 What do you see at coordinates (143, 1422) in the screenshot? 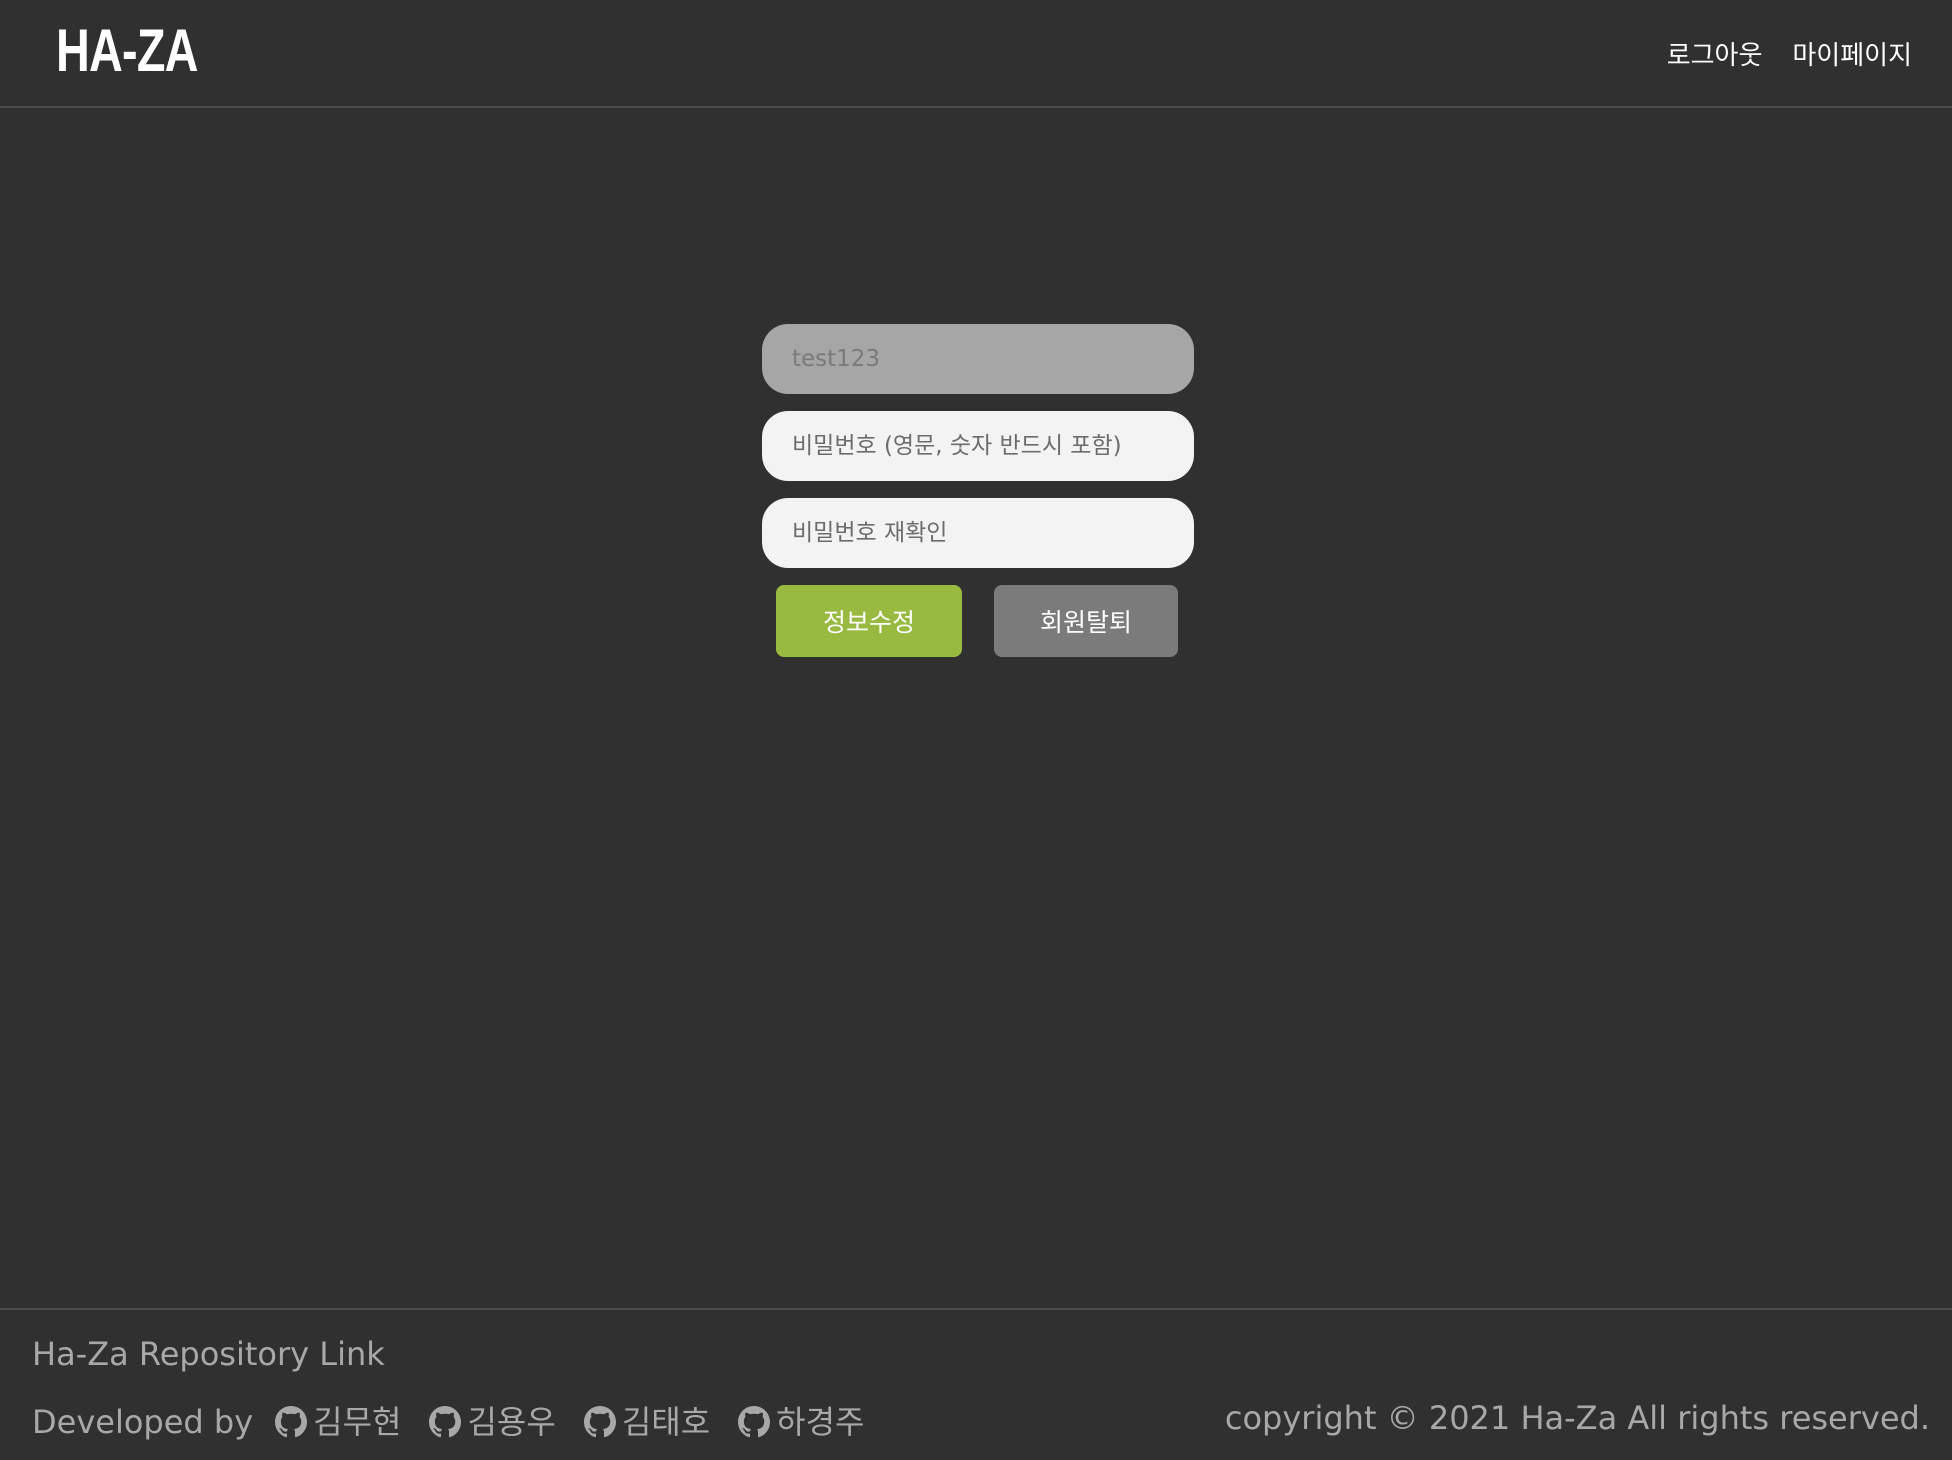
I see `developed-by-label: Developed by` at bounding box center [143, 1422].